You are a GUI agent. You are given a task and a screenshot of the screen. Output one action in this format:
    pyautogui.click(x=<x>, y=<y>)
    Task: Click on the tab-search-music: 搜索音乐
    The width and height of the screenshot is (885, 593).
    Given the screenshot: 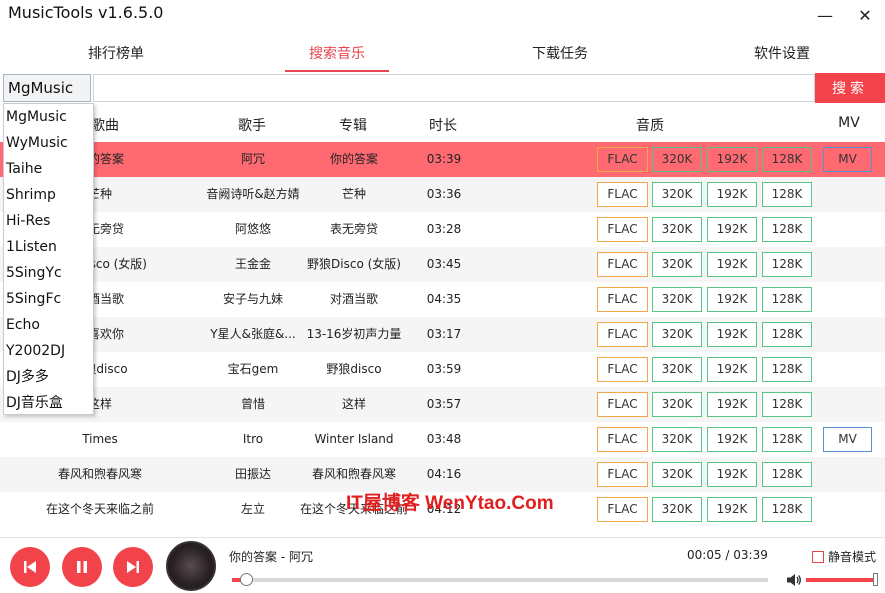 What is the action you would take?
    pyautogui.click(x=337, y=55)
    